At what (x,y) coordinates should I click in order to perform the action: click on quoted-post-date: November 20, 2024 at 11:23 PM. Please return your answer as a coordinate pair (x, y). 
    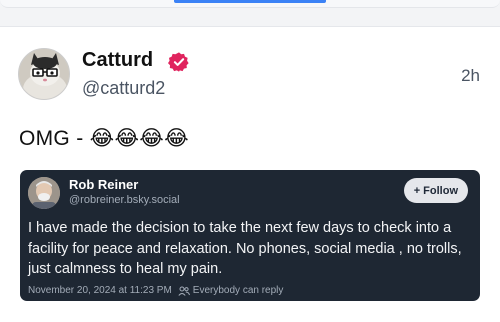
    Looking at the image, I should click on (100, 290).